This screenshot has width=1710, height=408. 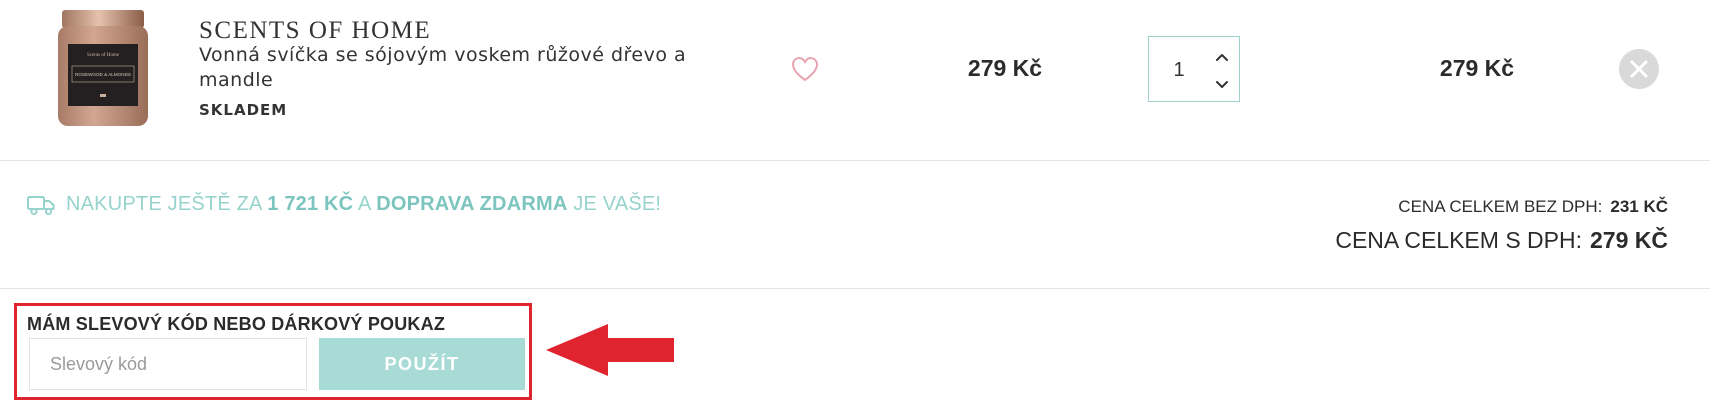 I want to click on chevron-up-icon, so click(x=1222, y=57).